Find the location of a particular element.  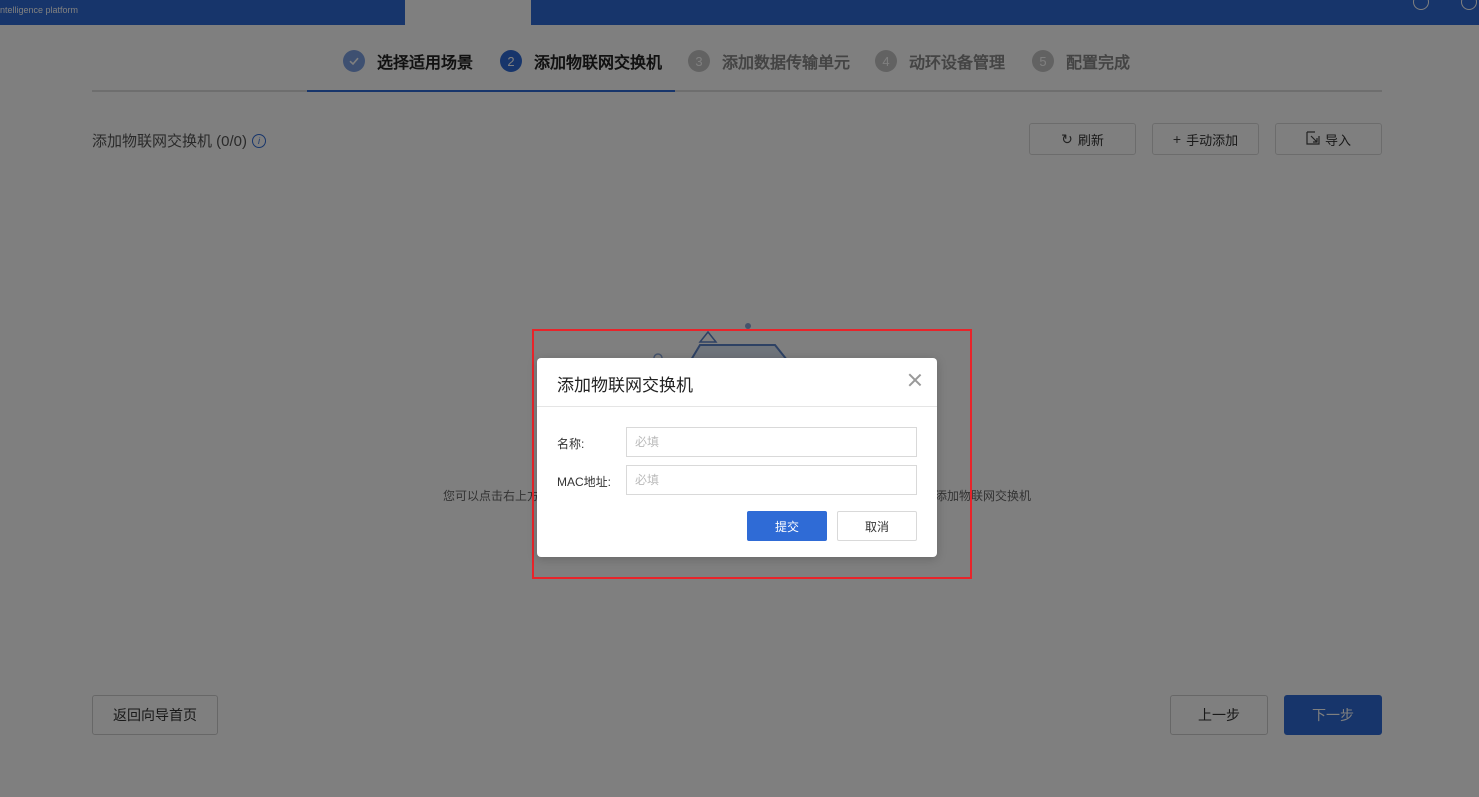

mac-address-input is located at coordinates (771, 480).